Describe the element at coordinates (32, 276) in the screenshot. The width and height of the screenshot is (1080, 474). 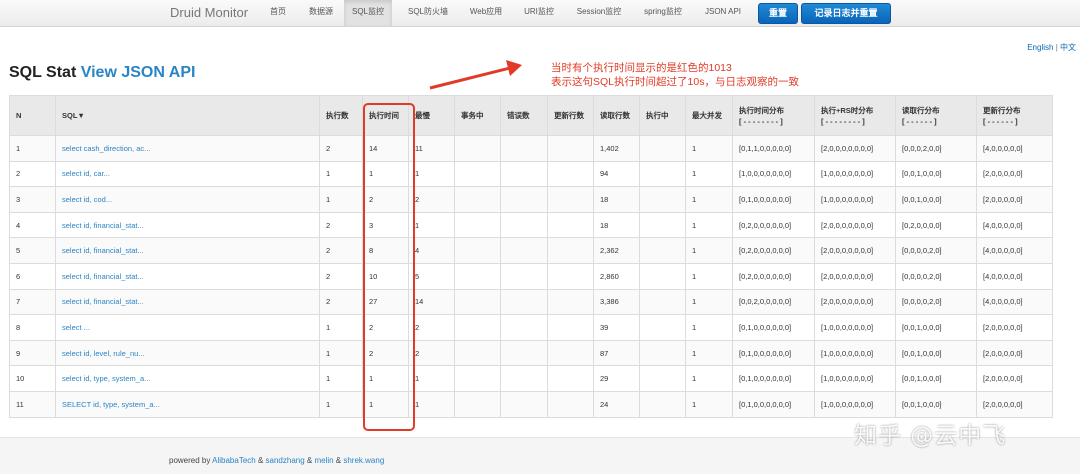
I see `table-cell: 6` at that location.